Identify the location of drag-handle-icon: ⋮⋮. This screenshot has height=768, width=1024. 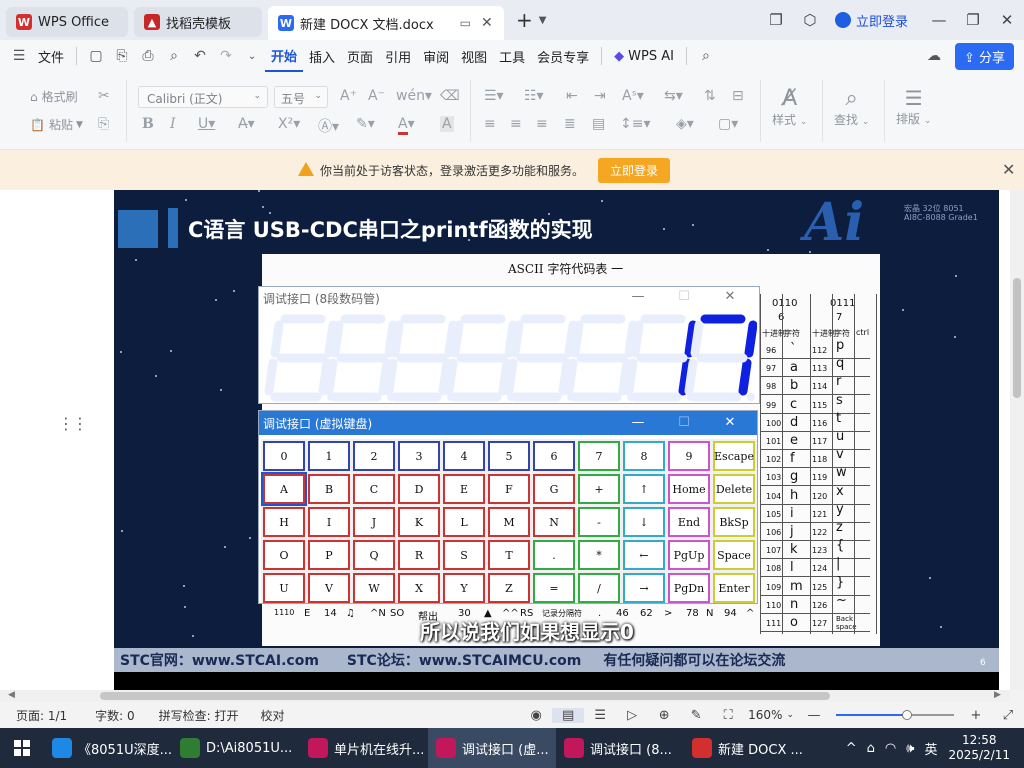
(73, 423).